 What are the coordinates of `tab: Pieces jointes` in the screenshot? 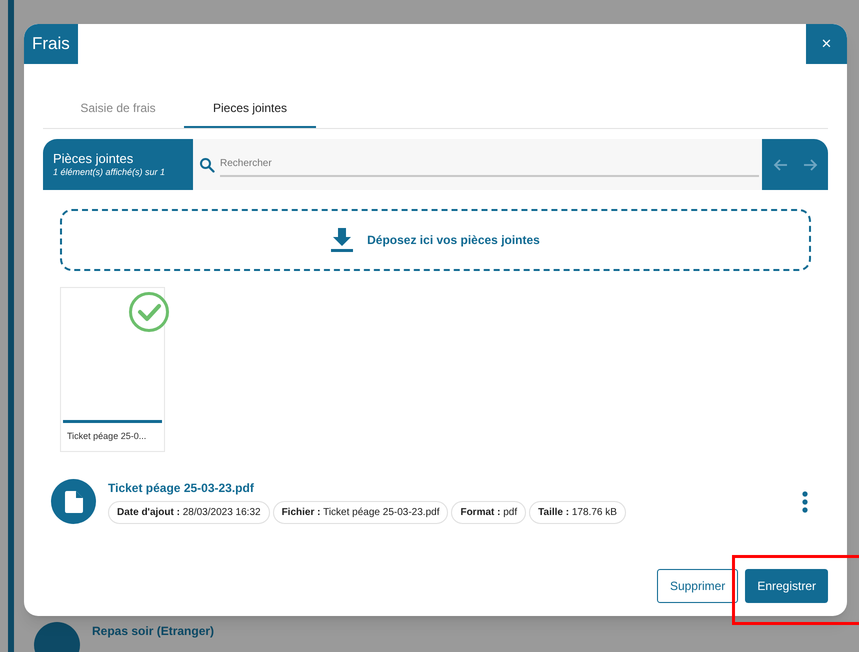 It's located at (250, 108).